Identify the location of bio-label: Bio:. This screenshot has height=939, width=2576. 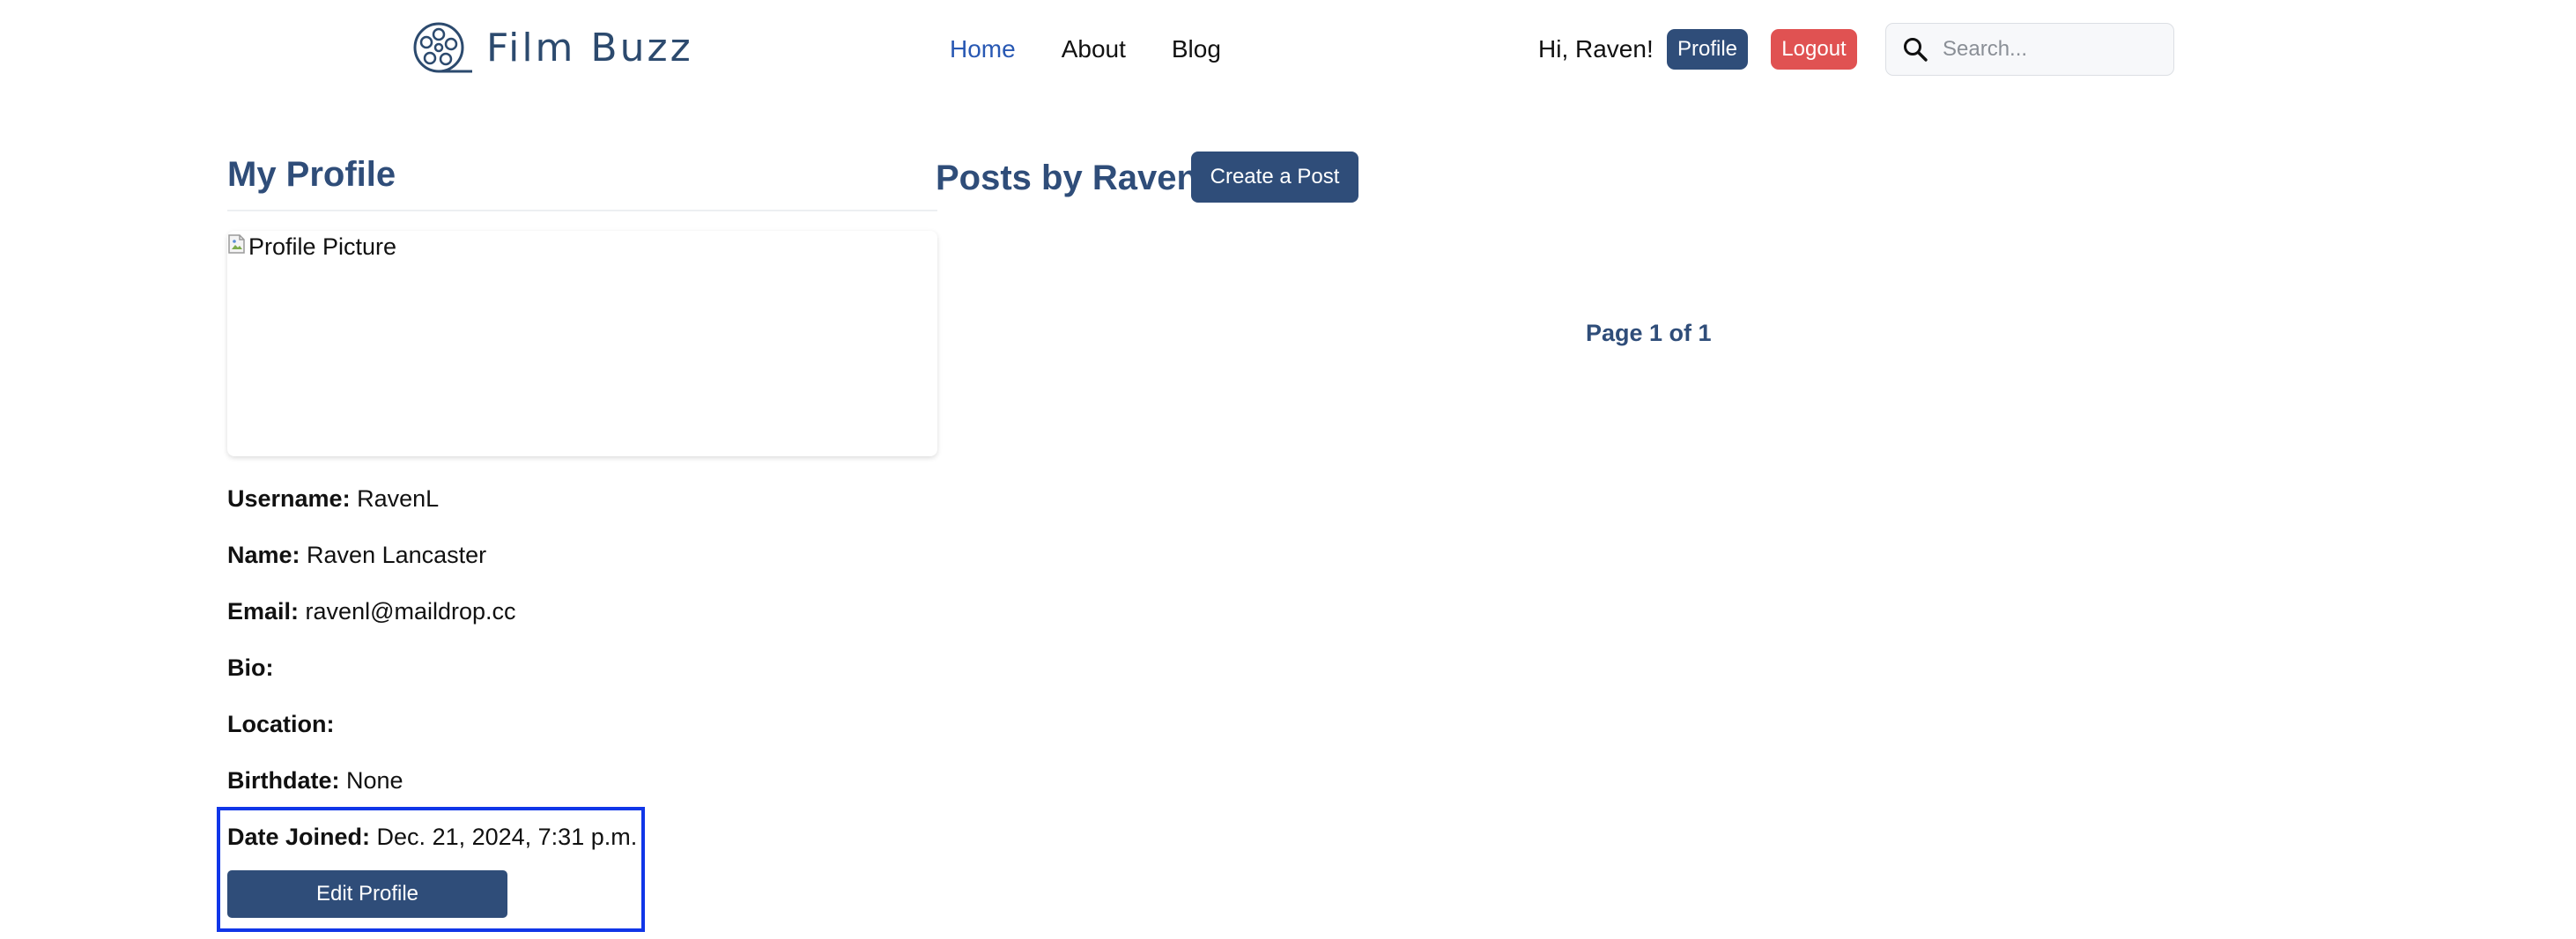
(250, 667).